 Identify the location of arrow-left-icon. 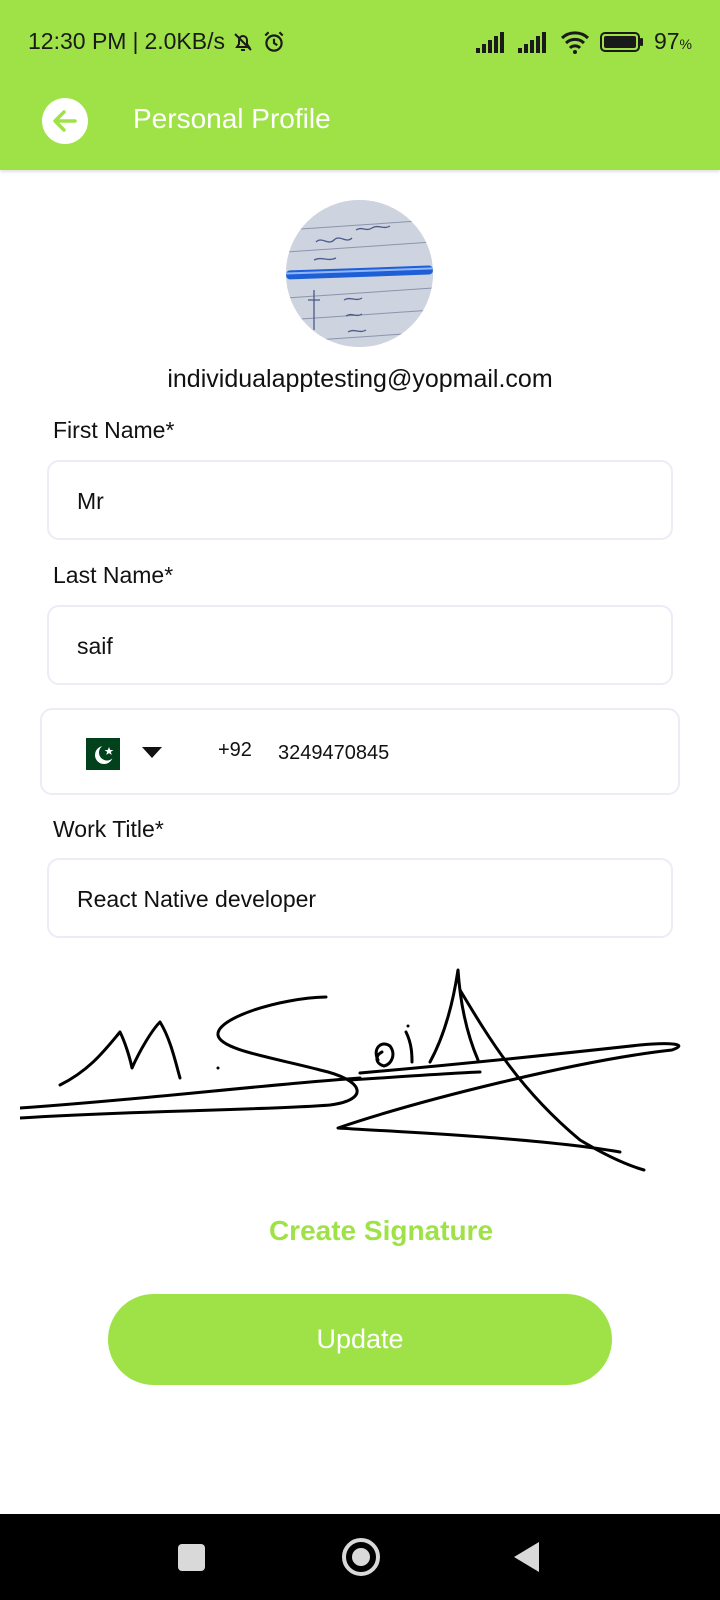
(65, 121).